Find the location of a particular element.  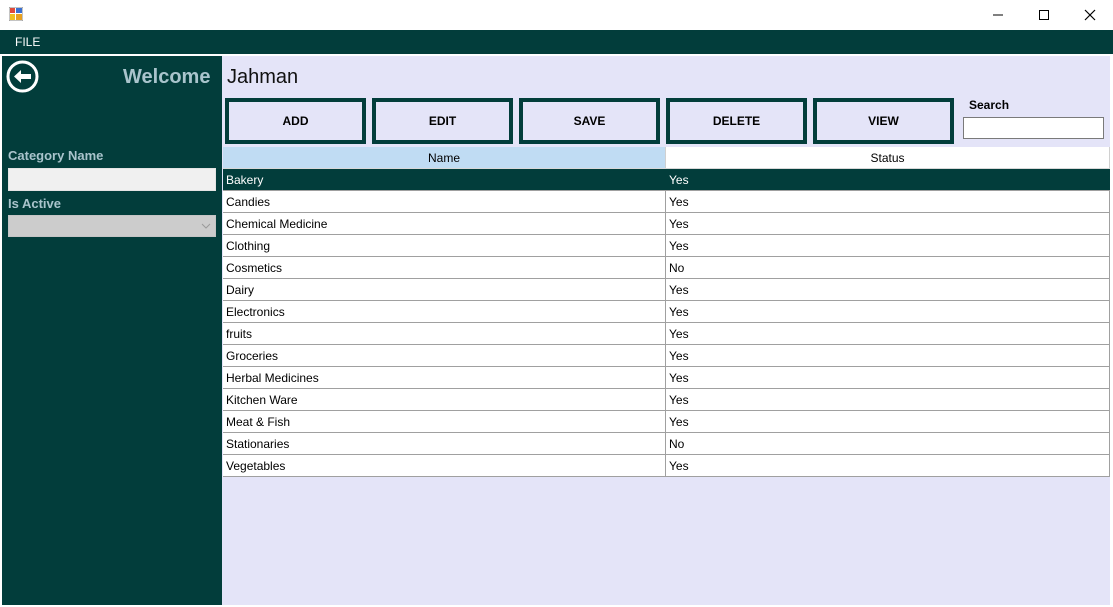

table-row: Stationaries No is located at coordinates (666, 444).